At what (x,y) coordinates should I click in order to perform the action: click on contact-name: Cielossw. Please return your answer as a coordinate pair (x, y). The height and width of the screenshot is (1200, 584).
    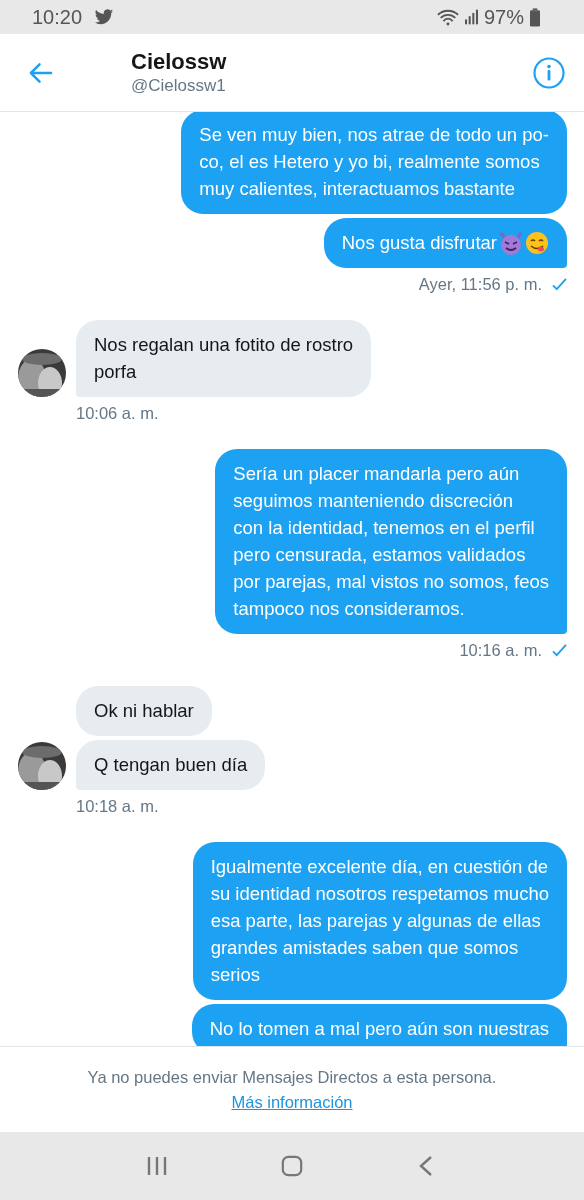
    Looking at the image, I should click on (179, 61).